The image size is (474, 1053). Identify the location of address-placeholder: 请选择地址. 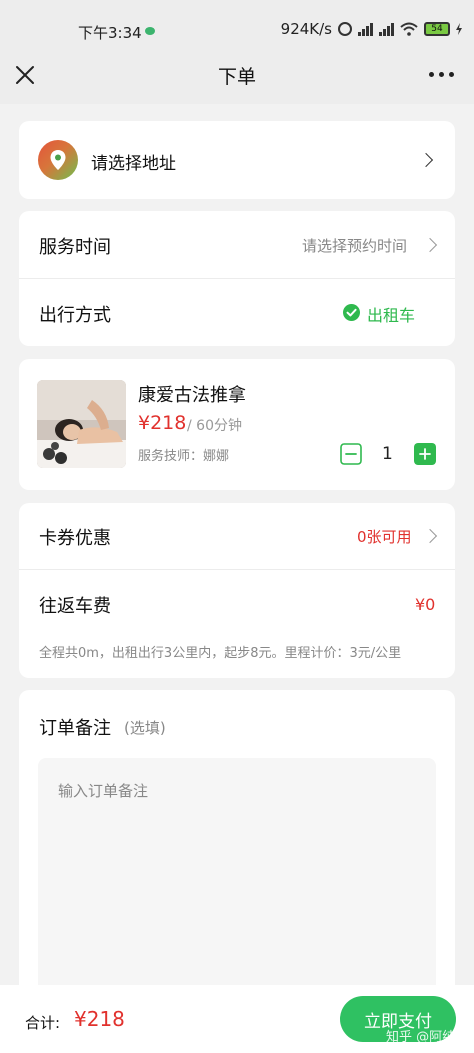
(133, 164).